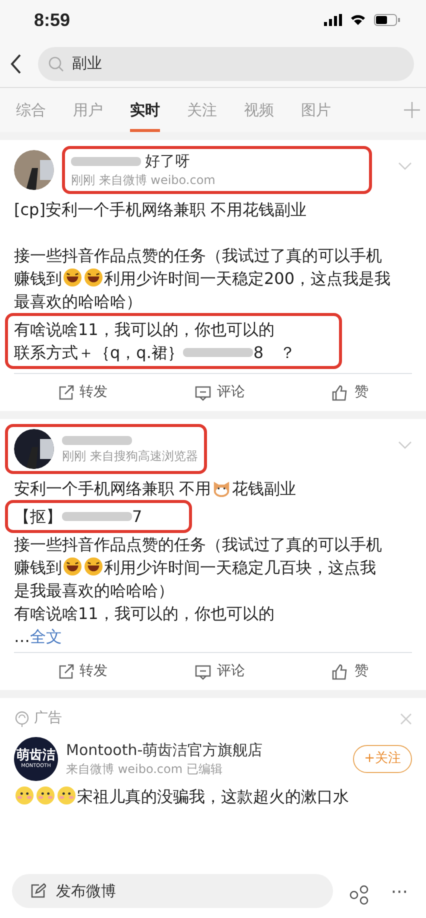  Describe the element at coordinates (333, 20) in the screenshot. I see `signal-icon` at that location.